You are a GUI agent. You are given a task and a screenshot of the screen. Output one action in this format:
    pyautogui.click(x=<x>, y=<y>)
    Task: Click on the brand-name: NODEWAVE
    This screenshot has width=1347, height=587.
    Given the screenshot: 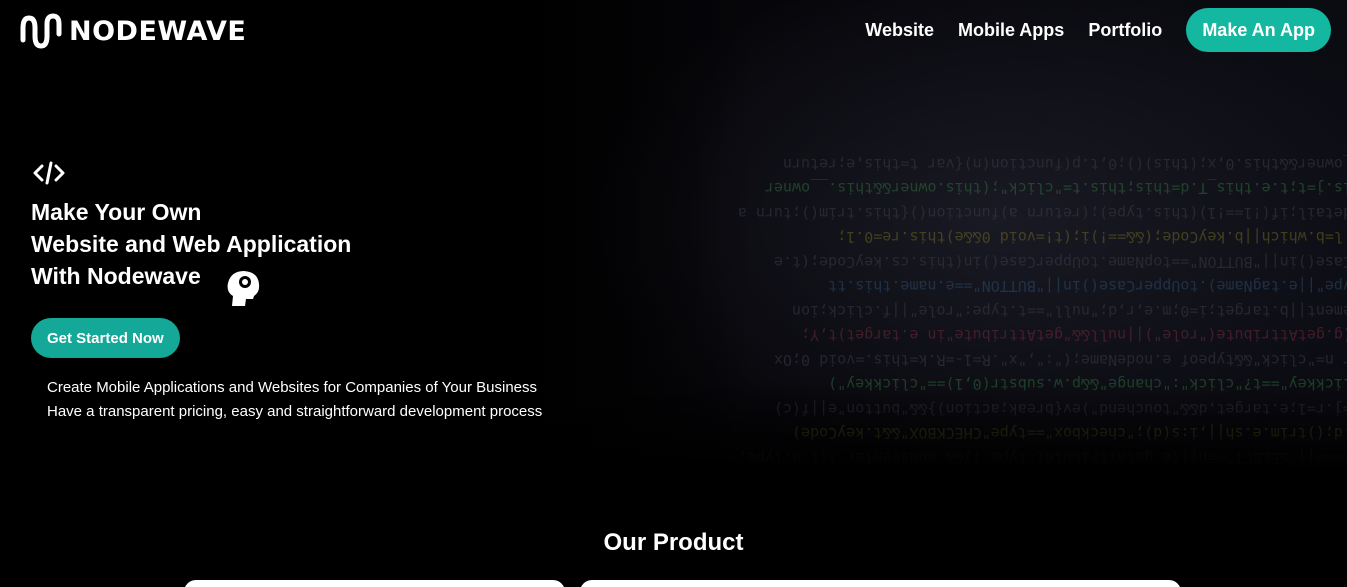 What is the action you would take?
    pyautogui.click(x=158, y=31)
    